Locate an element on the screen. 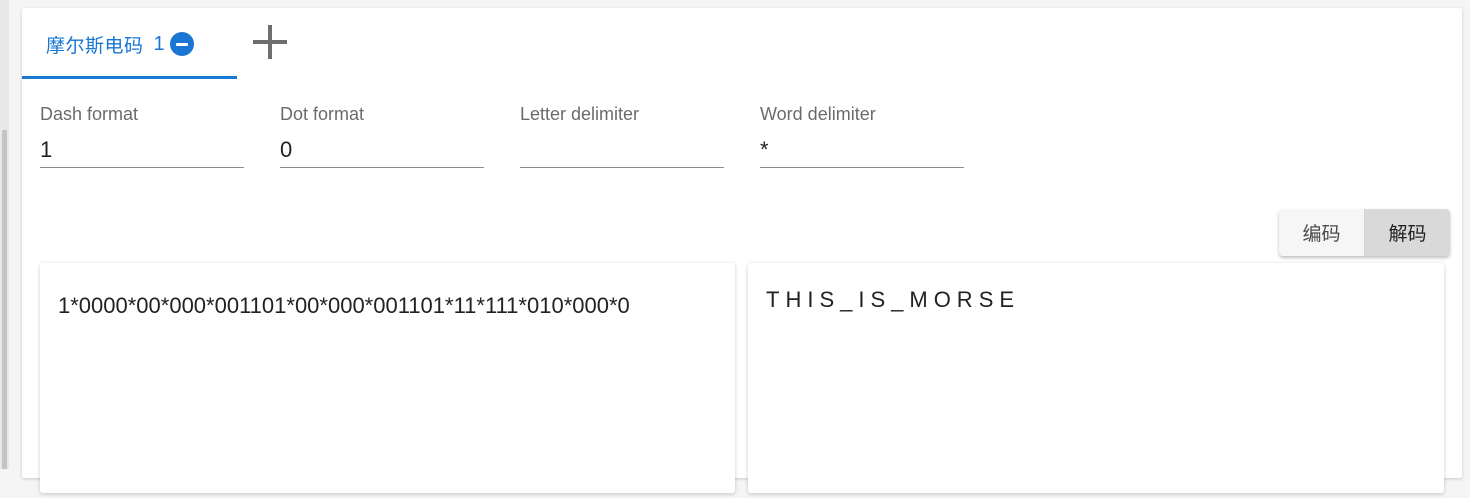 The width and height of the screenshot is (1470, 498). dot-format-field: Dot format is located at coordinates (382, 138).